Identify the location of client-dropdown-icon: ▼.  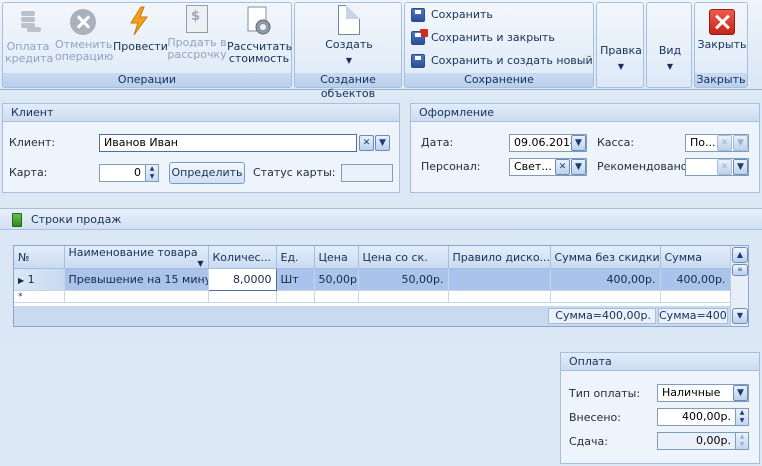
(382, 143).